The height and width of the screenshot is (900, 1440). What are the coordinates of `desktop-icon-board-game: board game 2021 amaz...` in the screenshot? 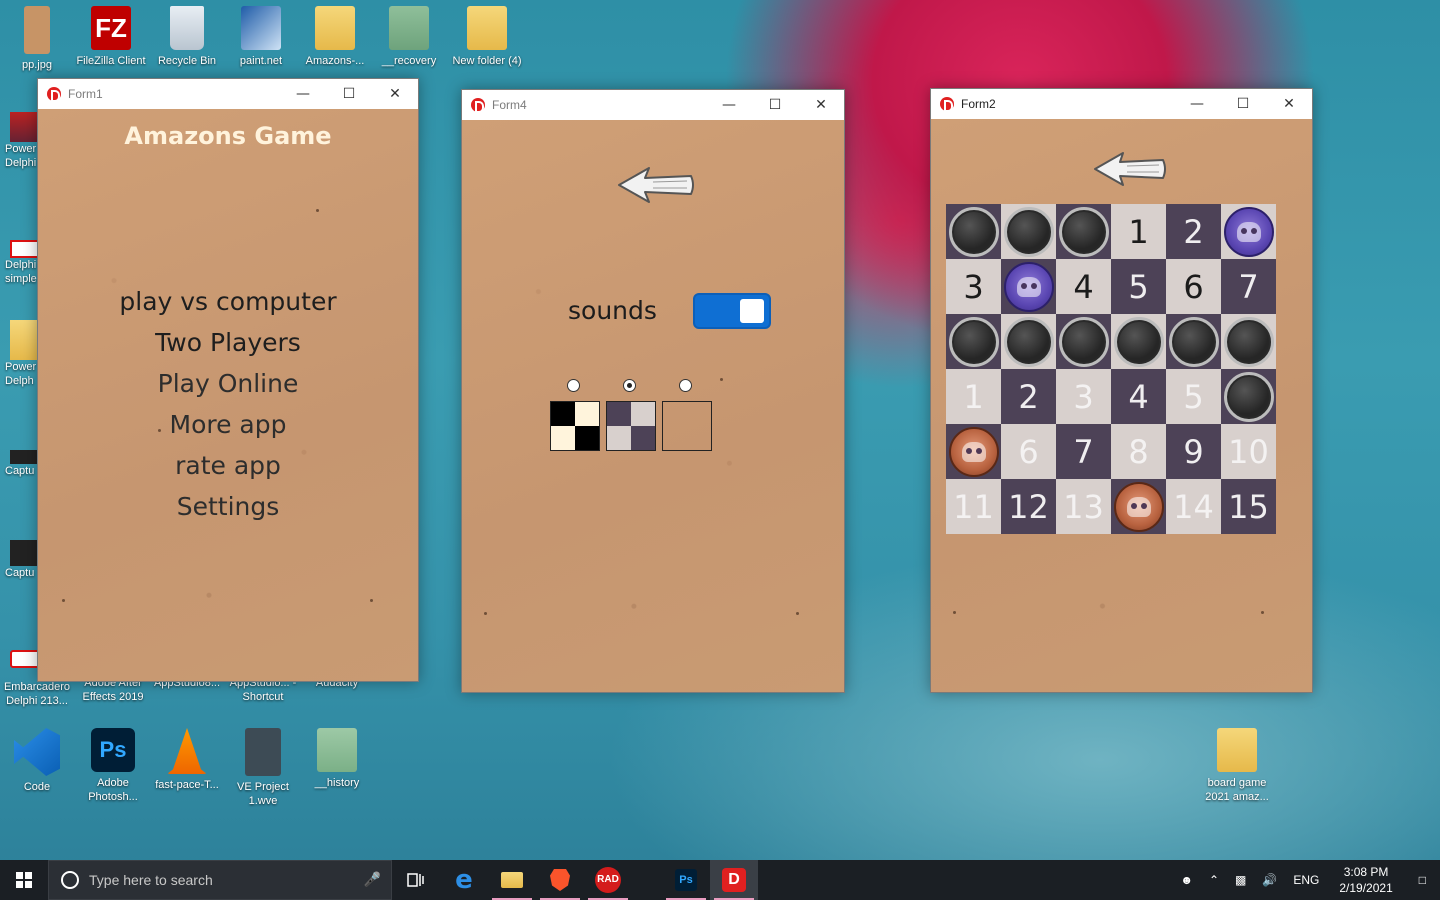 It's located at (1237, 766).